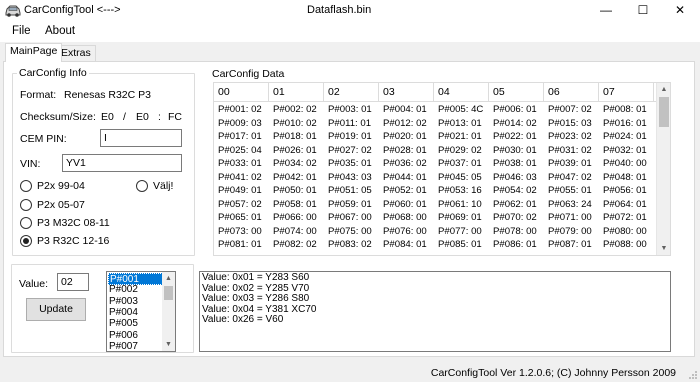 The width and height of the screenshot is (700, 382). Describe the element at coordinates (516, 151) in the screenshot. I see `grid-cell: P#030: 01` at that location.